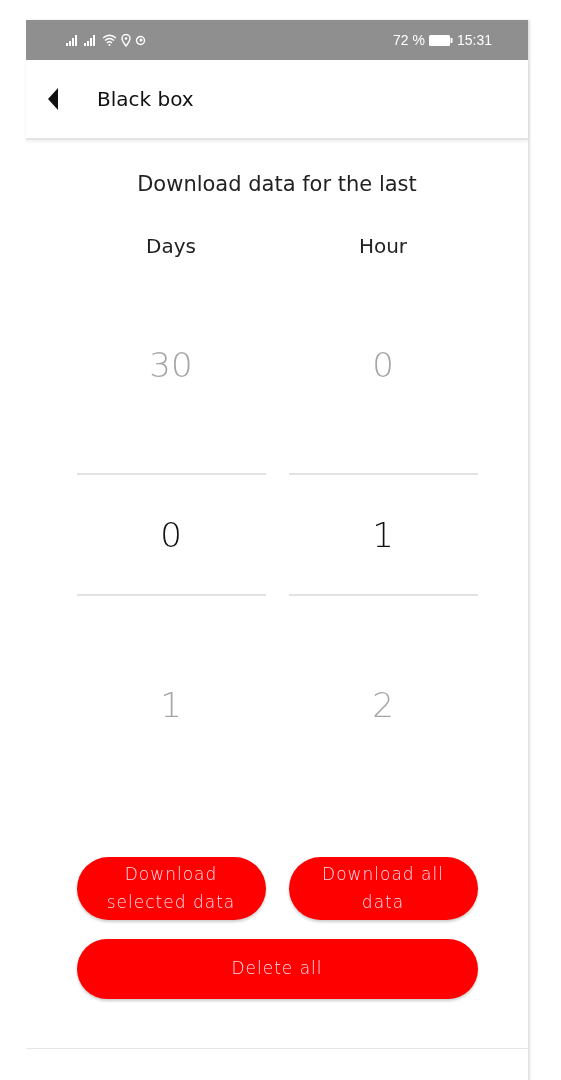 This screenshot has height=1080, width=561. I want to click on circle-icon, so click(140, 40).